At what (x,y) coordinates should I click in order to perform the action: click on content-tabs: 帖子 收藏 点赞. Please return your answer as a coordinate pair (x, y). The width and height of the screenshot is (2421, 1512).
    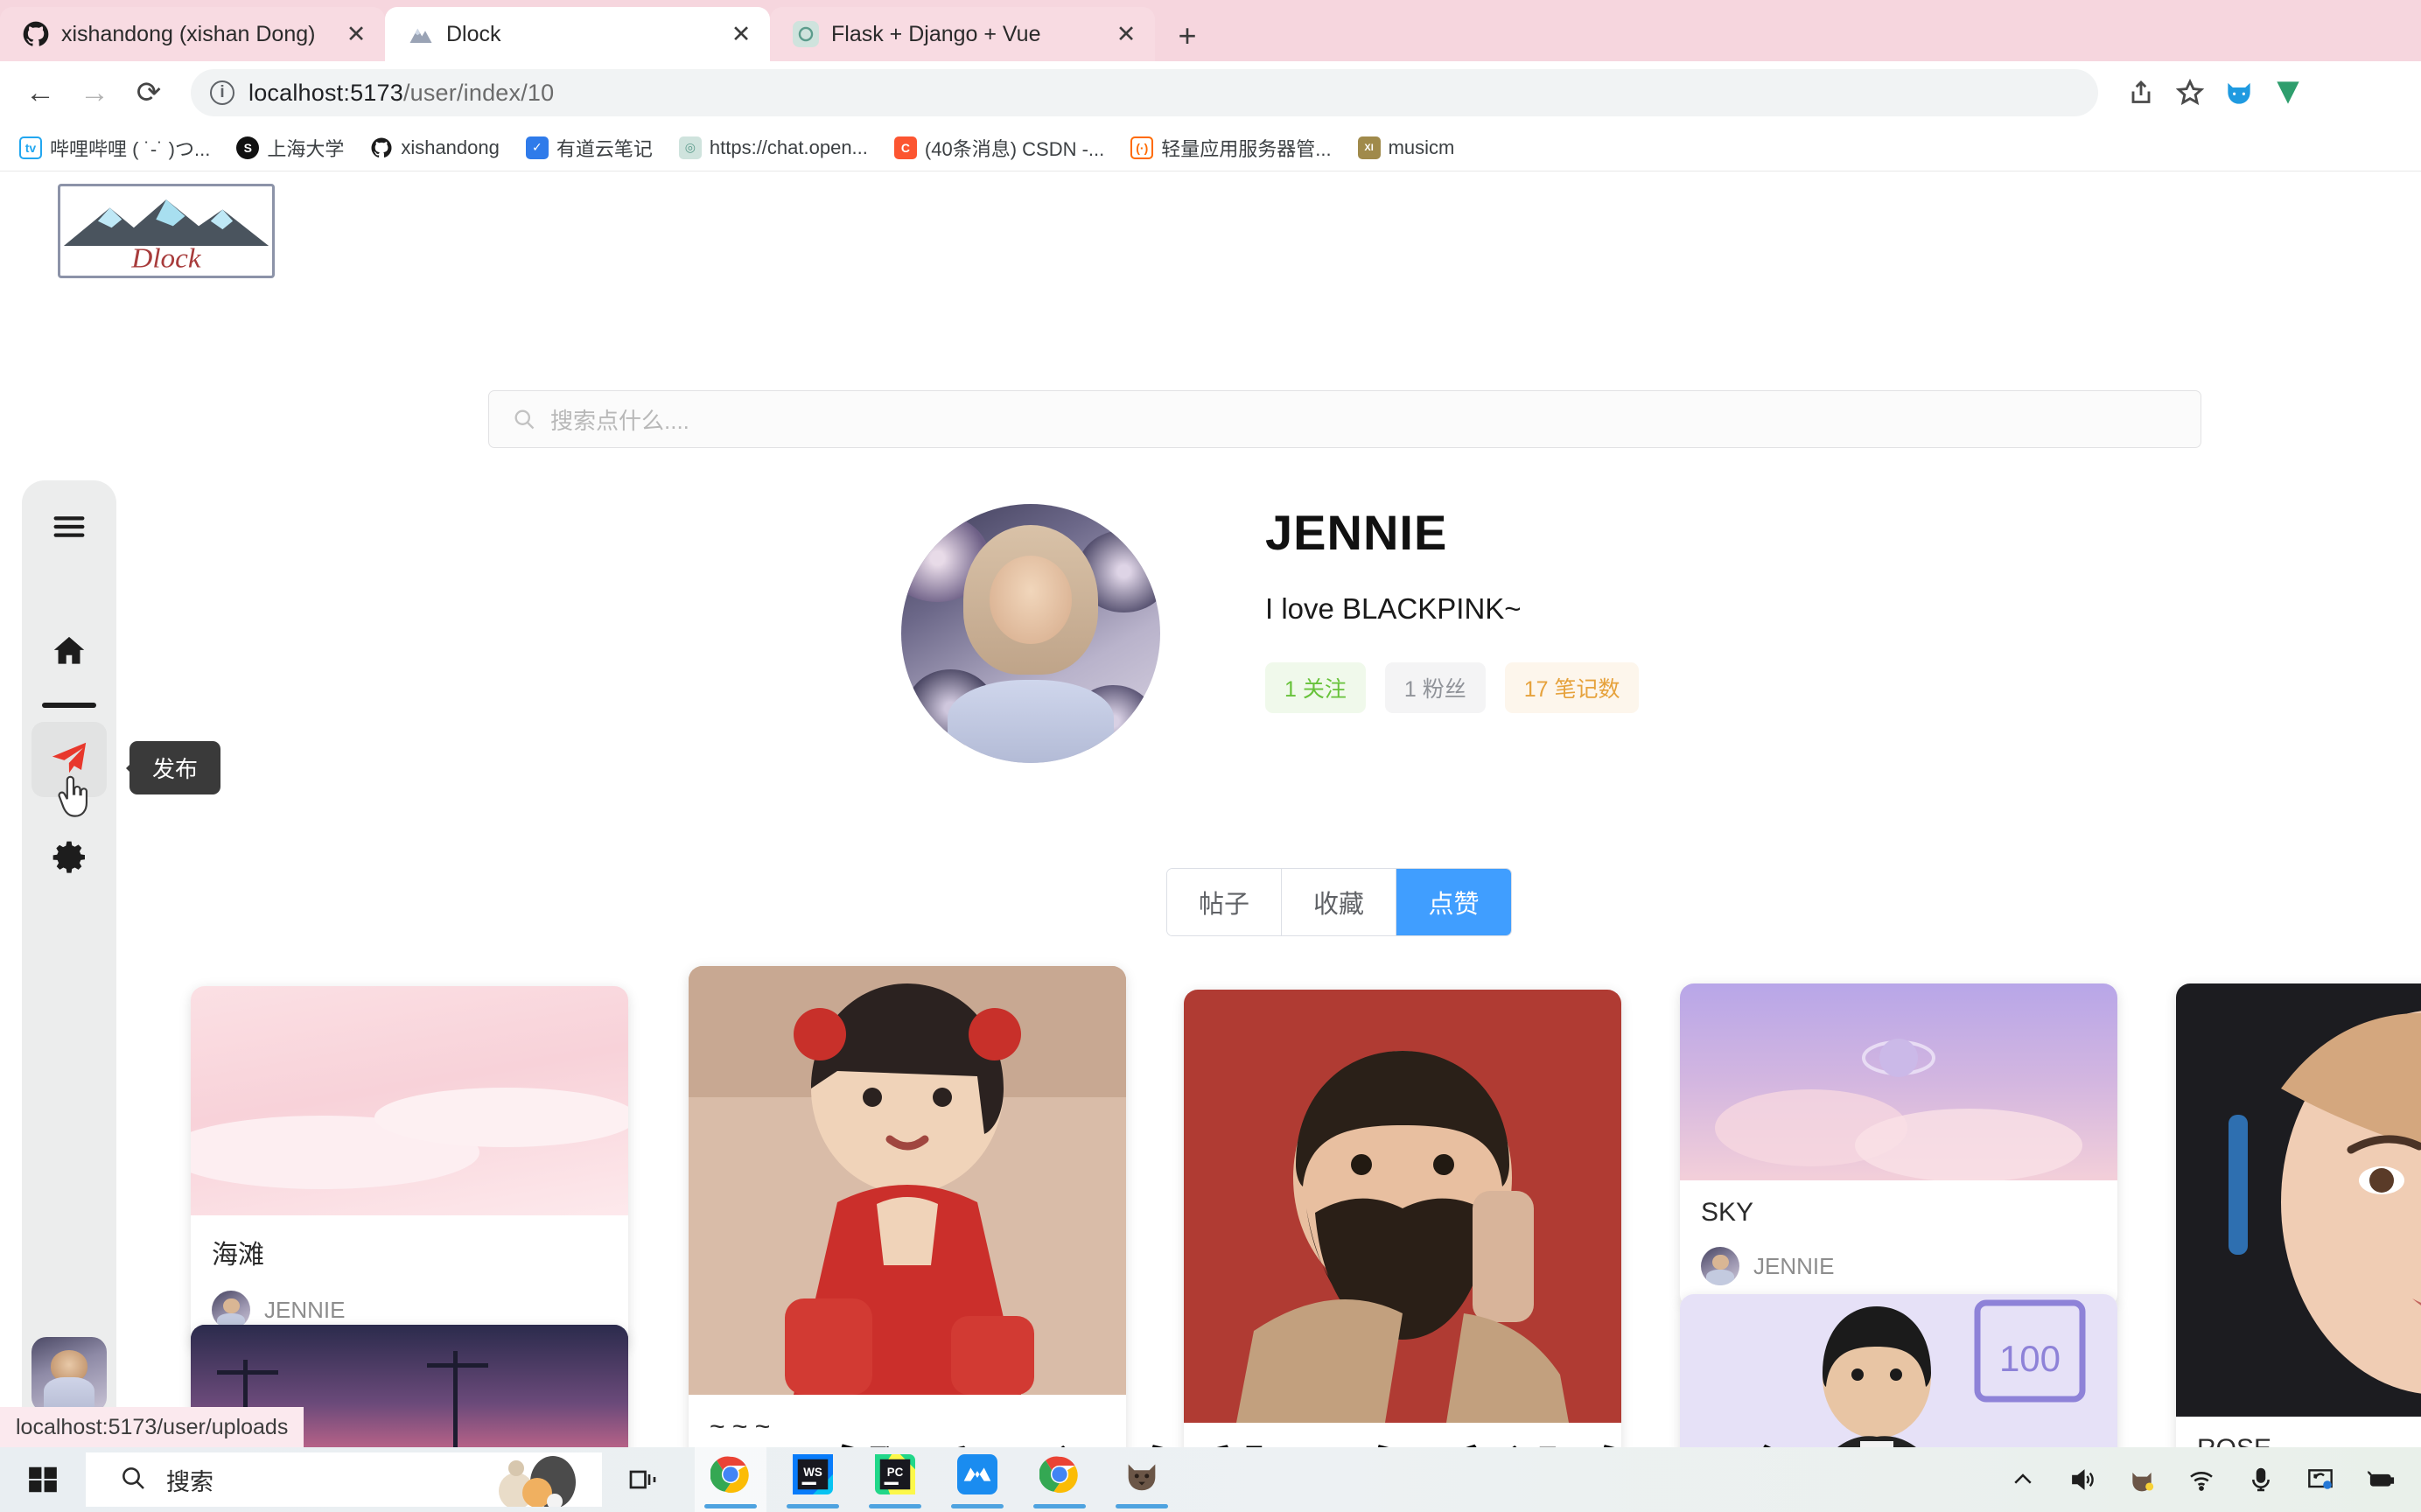
    Looking at the image, I should click on (1339, 902).